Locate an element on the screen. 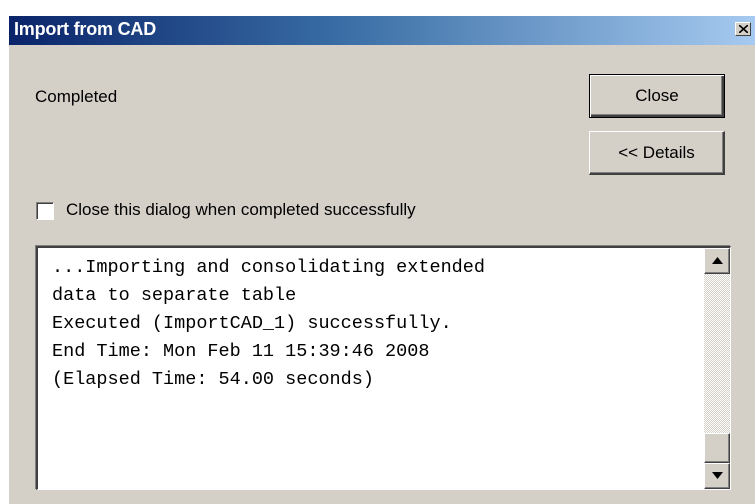  log-line: End Time: Mon Feb 11 15:39:46 2008 is located at coordinates (241, 351).